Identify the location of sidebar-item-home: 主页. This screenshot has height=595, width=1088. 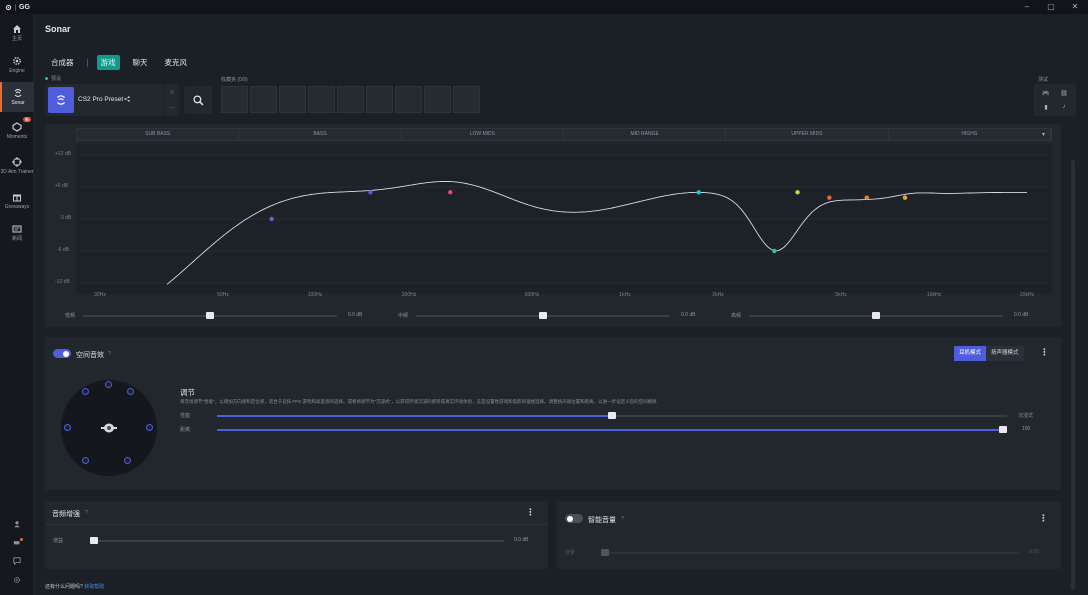
(17, 33).